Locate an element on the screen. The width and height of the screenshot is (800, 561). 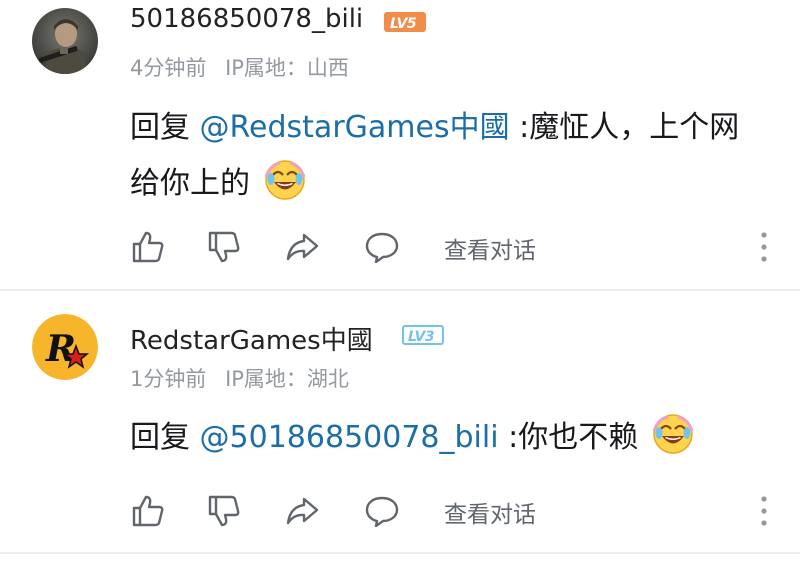
ip-location: IP属地：湖北 is located at coordinates (287, 379).